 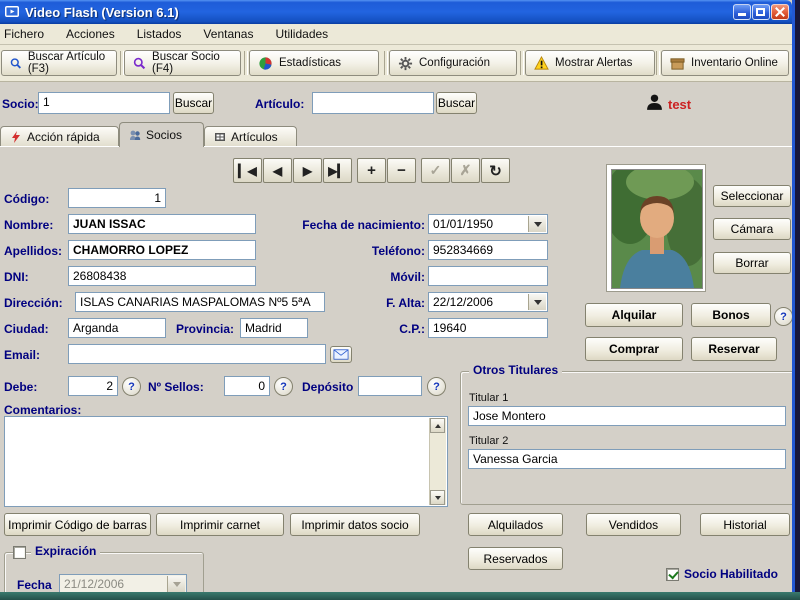 I want to click on scroll-up-icon, so click(x=437, y=425).